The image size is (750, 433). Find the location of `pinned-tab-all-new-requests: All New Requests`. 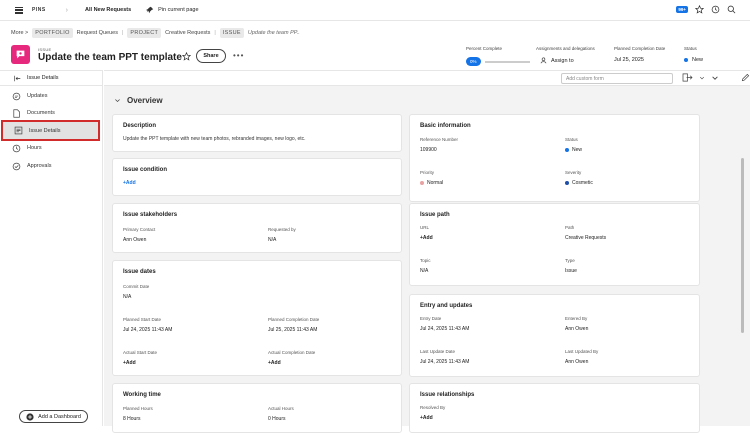

pinned-tab-all-new-requests: All New Requests is located at coordinates (108, 10).